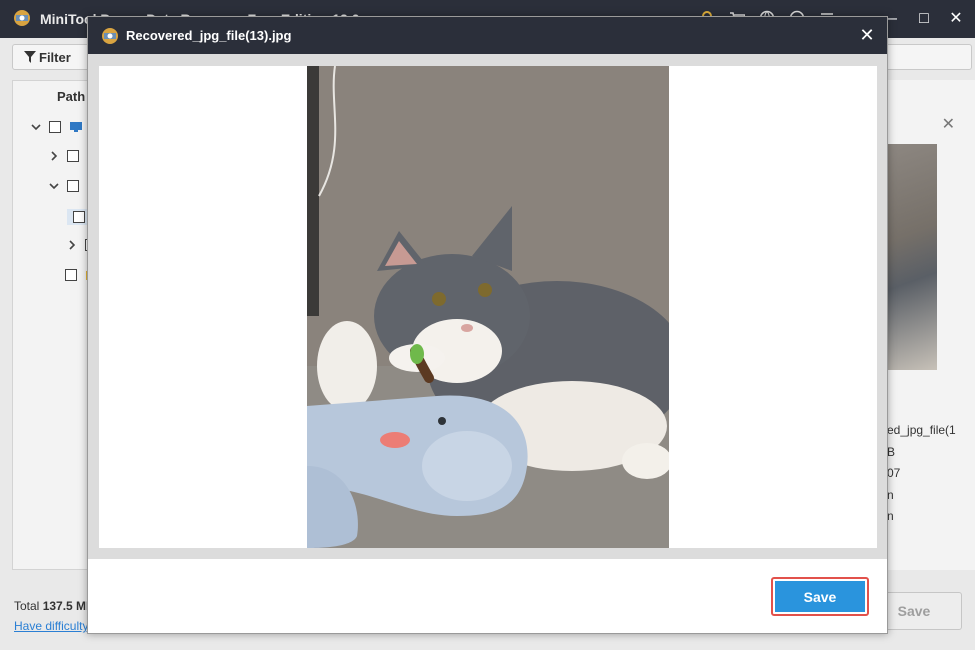  I want to click on info-filename: ed_jpg_file(1, so click(921, 430).